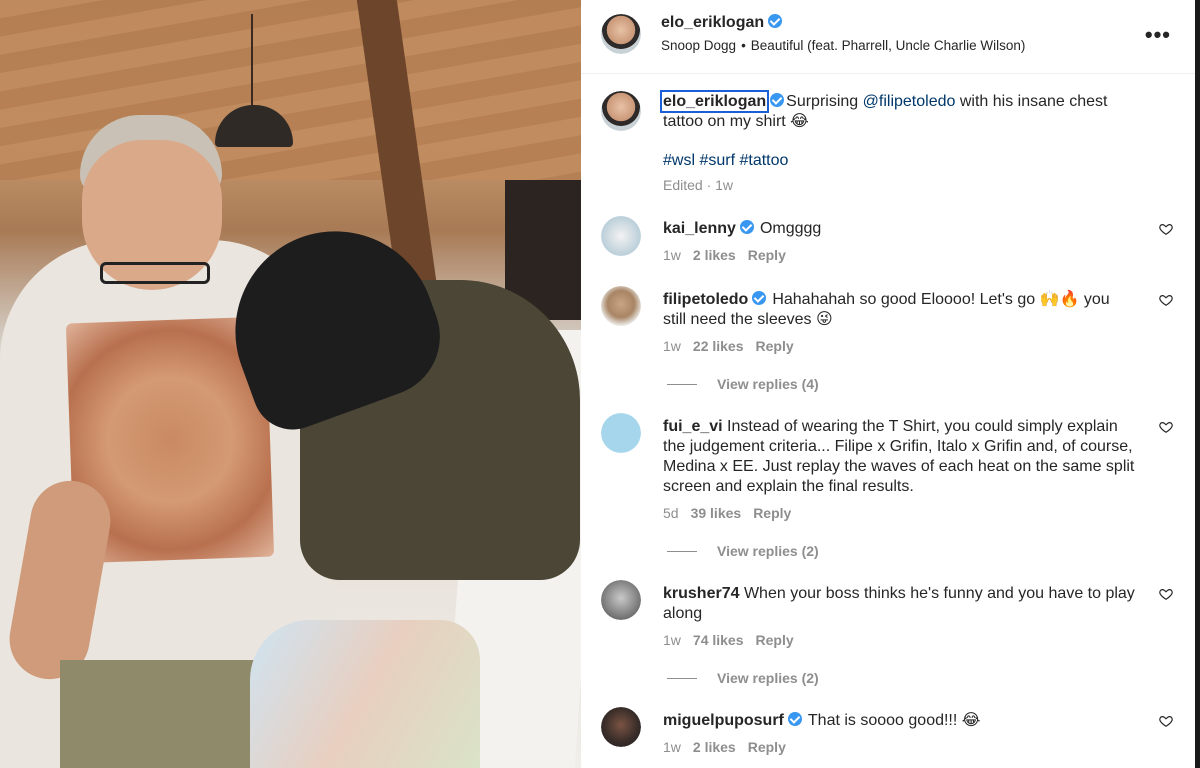  What do you see at coordinates (621, 34) in the screenshot?
I see `author-avatar` at bounding box center [621, 34].